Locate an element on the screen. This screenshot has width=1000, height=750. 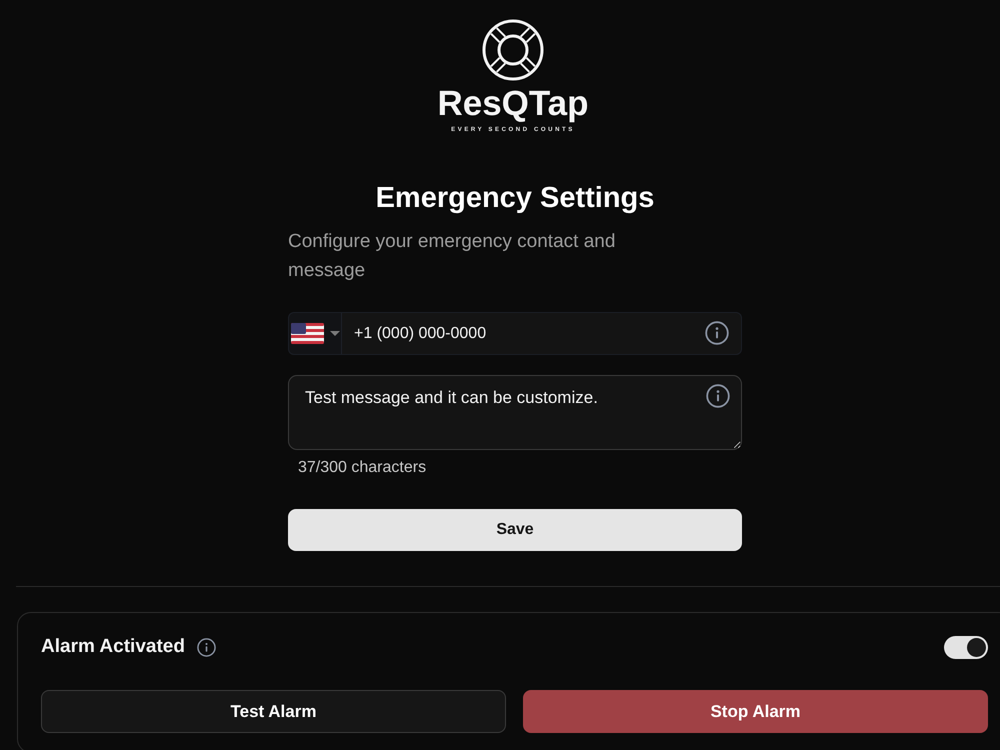
page-subtitle: Configure your emergency contact and message is located at coordinates (452, 256).